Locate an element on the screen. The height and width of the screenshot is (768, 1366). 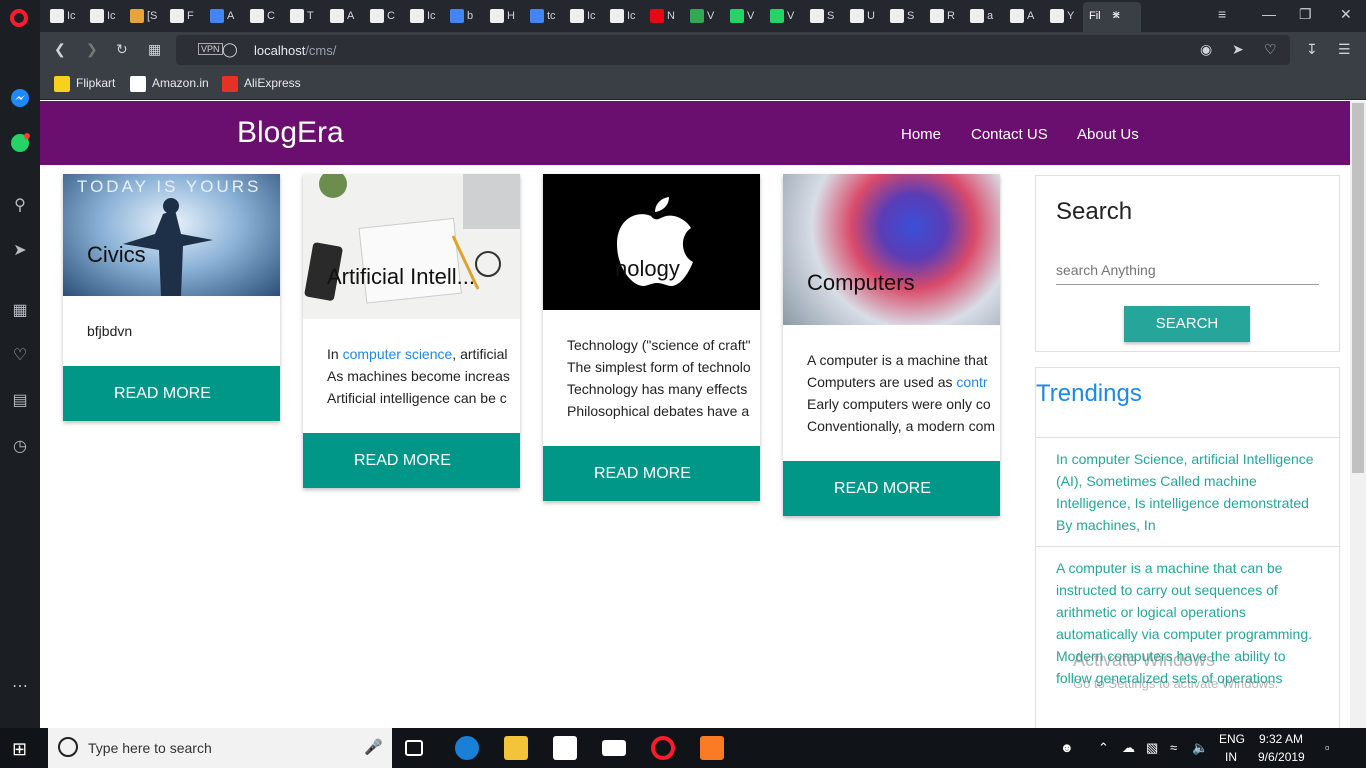
bookmark-label: AliExpress is located at coordinates (272, 83).